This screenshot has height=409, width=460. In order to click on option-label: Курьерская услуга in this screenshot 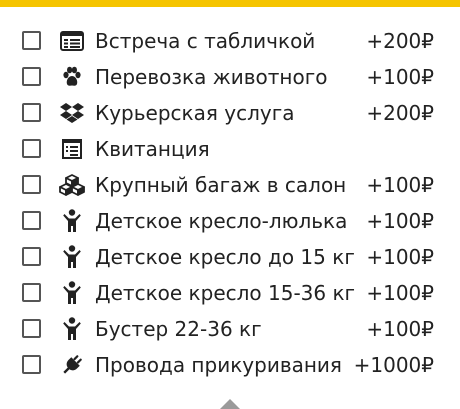, I will do `click(194, 113)`.